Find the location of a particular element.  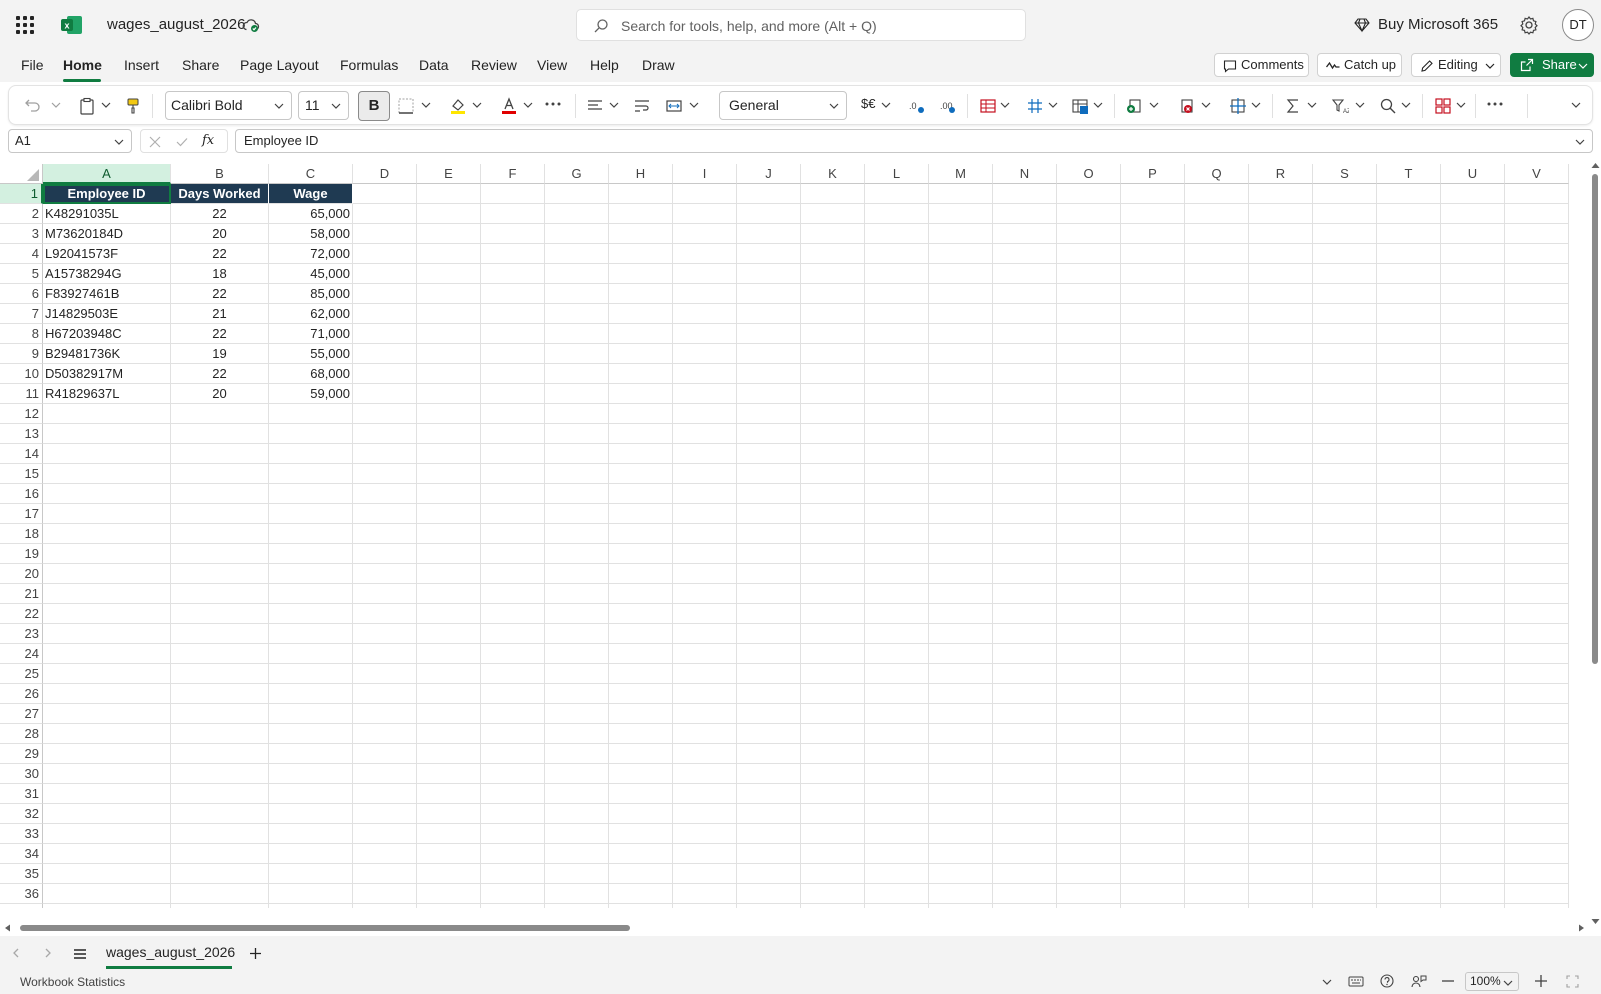

cell-k35 is located at coordinates (833, 874).